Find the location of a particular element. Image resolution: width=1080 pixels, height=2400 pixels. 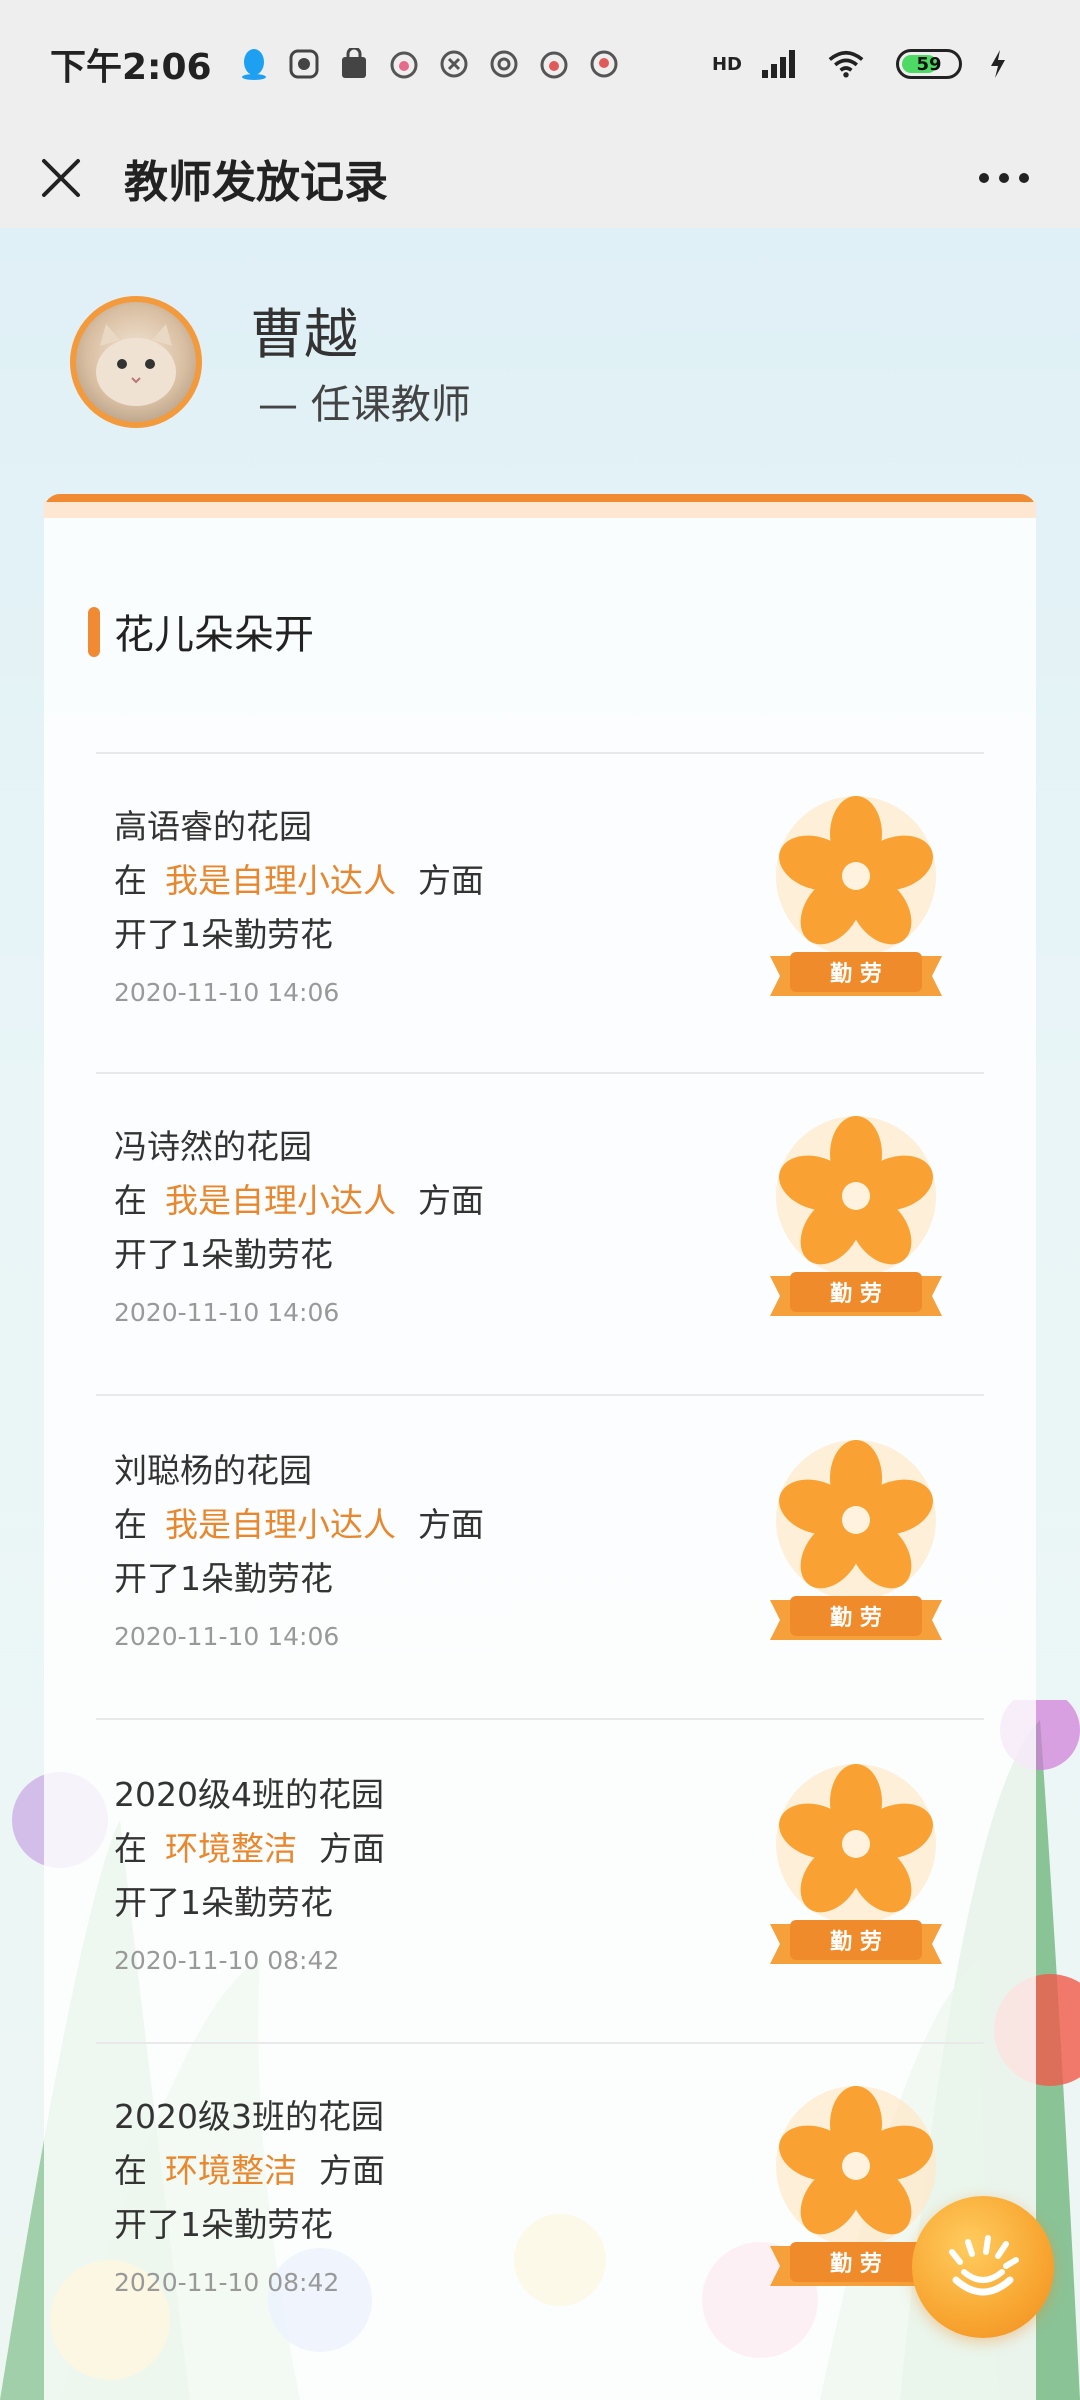

status-time: 下午2:06 is located at coordinates (131, 67).